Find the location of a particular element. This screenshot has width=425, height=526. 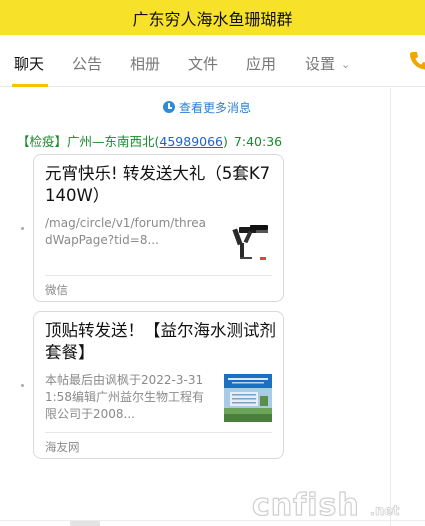

message-sender-line: 【检疫】广州—东南西北(45989066) 7:40:36 is located at coordinates (149, 140).